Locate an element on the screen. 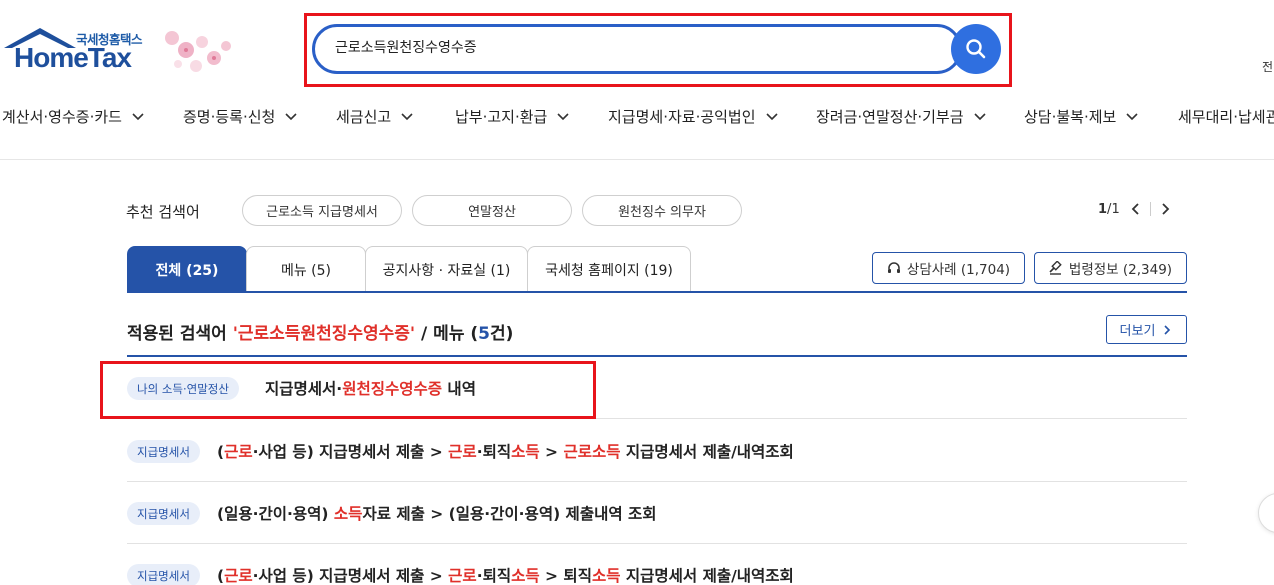 This screenshot has height=585, width=1274. result-count: 5 is located at coordinates (484, 334).